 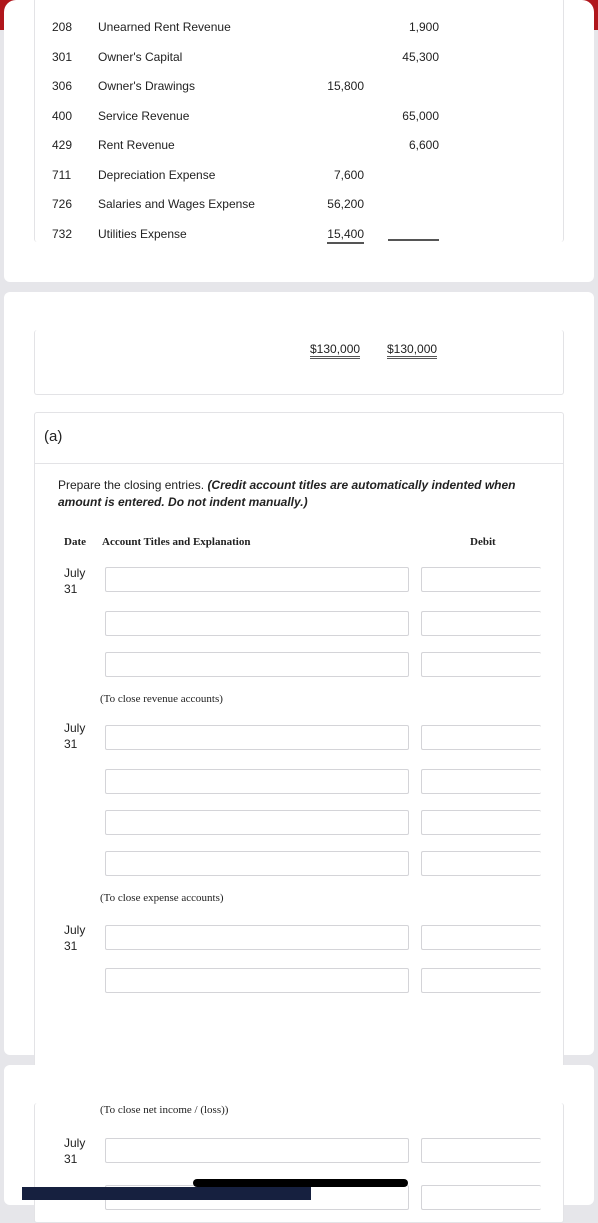 What do you see at coordinates (420, 56) in the screenshot?
I see `credit-amount: 45,300` at bounding box center [420, 56].